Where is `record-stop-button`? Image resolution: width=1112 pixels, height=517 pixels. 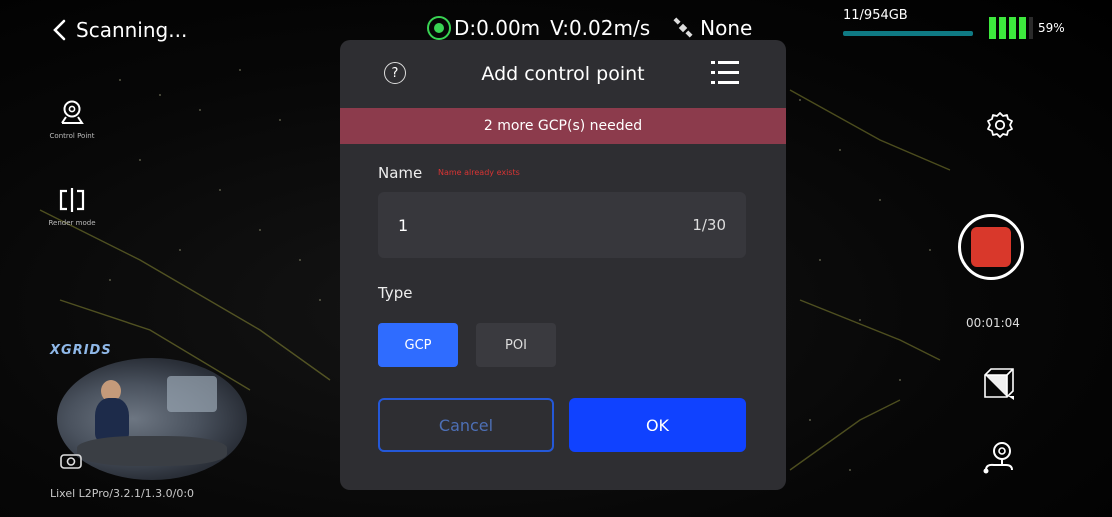
record-stop-button is located at coordinates (991, 247).